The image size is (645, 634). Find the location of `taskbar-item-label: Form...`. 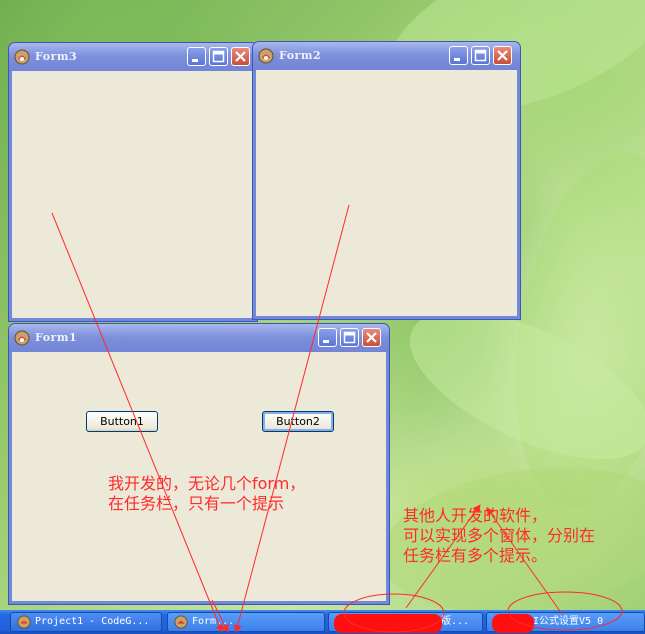

taskbar-item-label: Form... is located at coordinates (213, 621).